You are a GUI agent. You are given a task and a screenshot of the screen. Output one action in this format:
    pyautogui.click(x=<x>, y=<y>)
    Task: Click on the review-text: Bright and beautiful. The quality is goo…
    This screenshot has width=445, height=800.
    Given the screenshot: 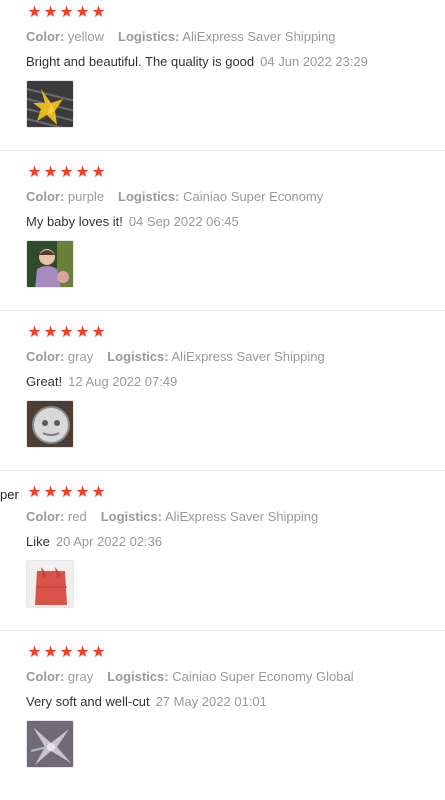 What is the action you would take?
    pyautogui.click(x=140, y=61)
    